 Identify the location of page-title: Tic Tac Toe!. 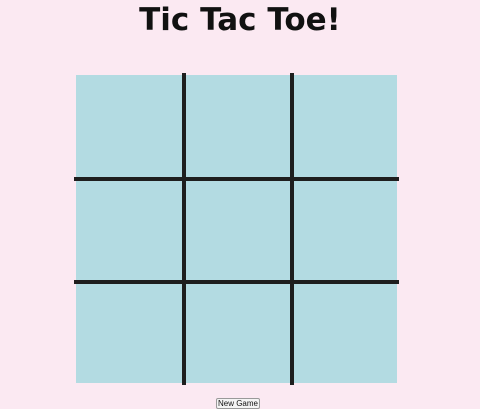
(240, 20).